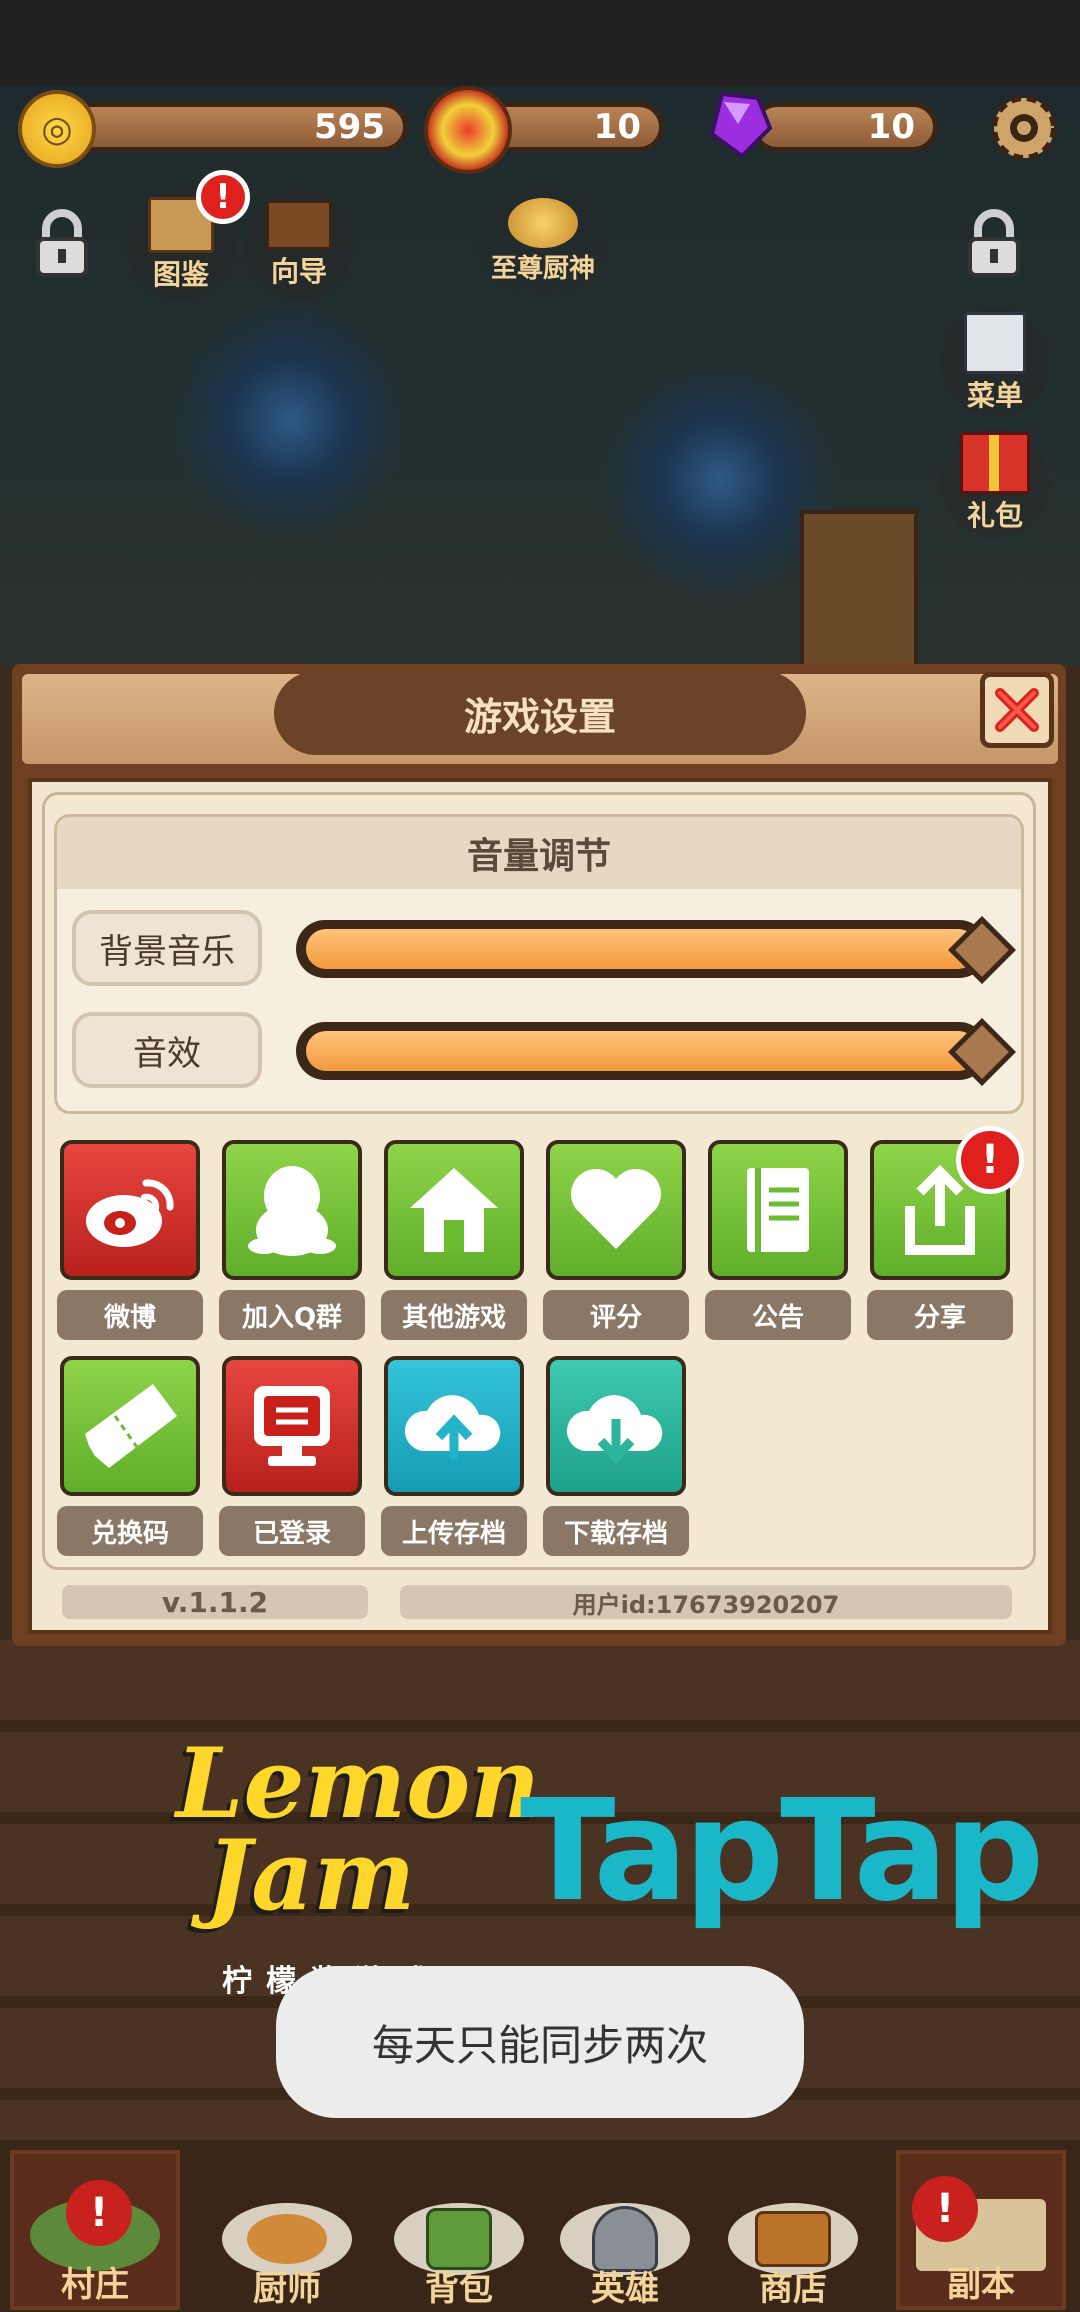 The image size is (1080, 2312). I want to click on lemon-jam-logo: Lemon Jam, so click(358, 1829).